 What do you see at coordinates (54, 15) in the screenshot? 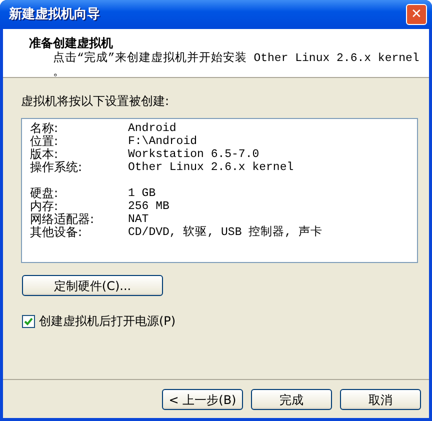
I see `window-title: 新建虚拟机向导` at bounding box center [54, 15].